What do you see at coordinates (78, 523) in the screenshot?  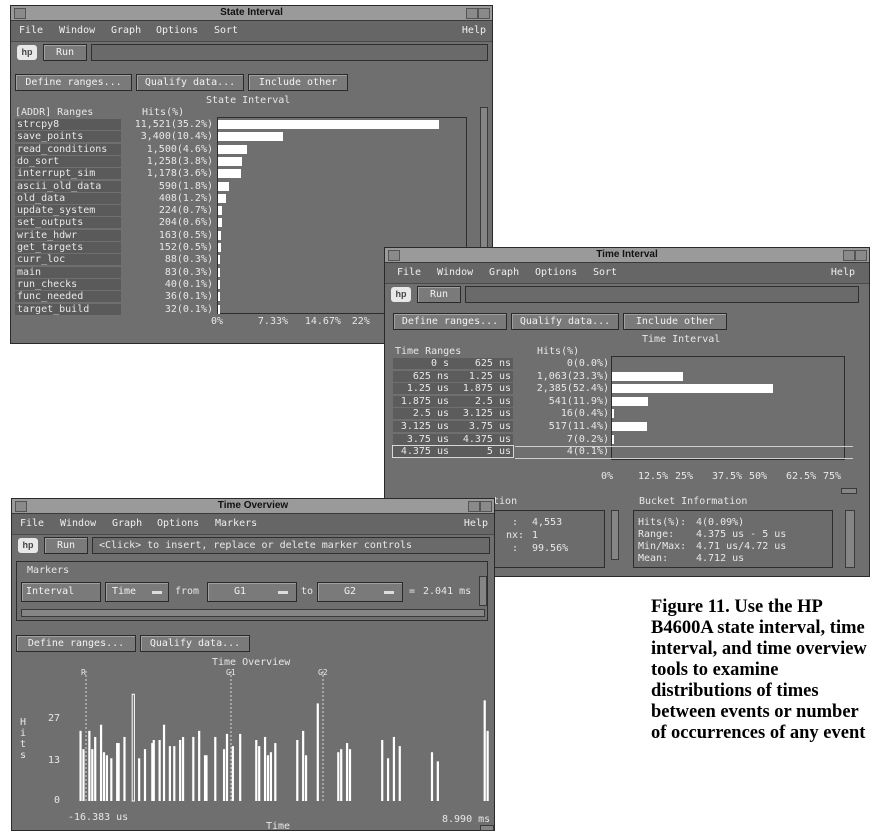 I see `menu-window: Window` at bounding box center [78, 523].